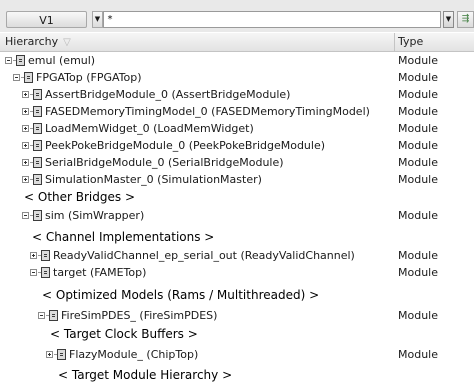  I want to click on annotation-target-clock-buffers: < Target Clock Buffers >, so click(124, 334).